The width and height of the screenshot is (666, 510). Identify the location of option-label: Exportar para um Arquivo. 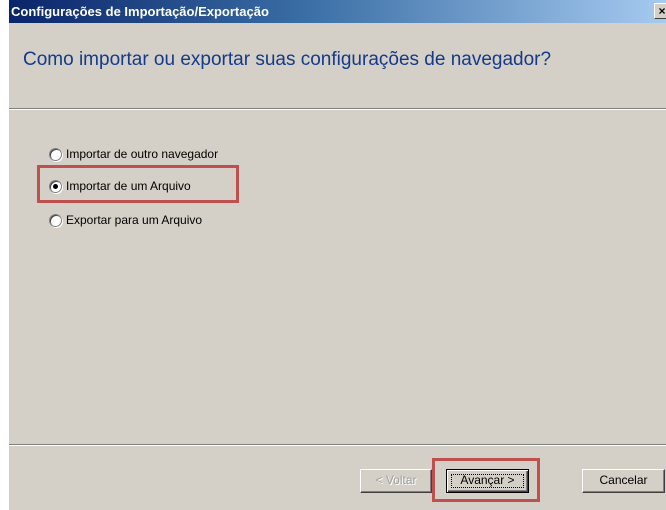
(134, 220).